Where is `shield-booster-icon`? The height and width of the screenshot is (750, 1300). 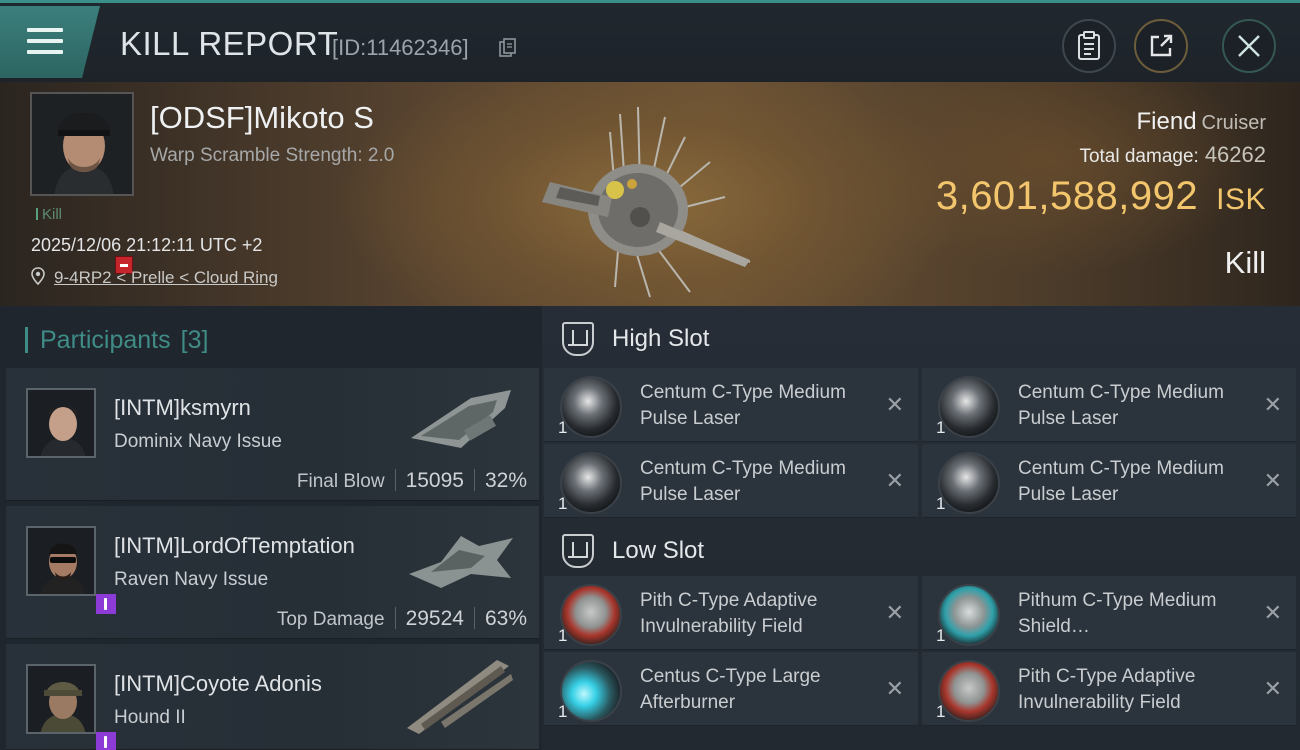
shield-booster-icon is located at coordinates (969, 615).